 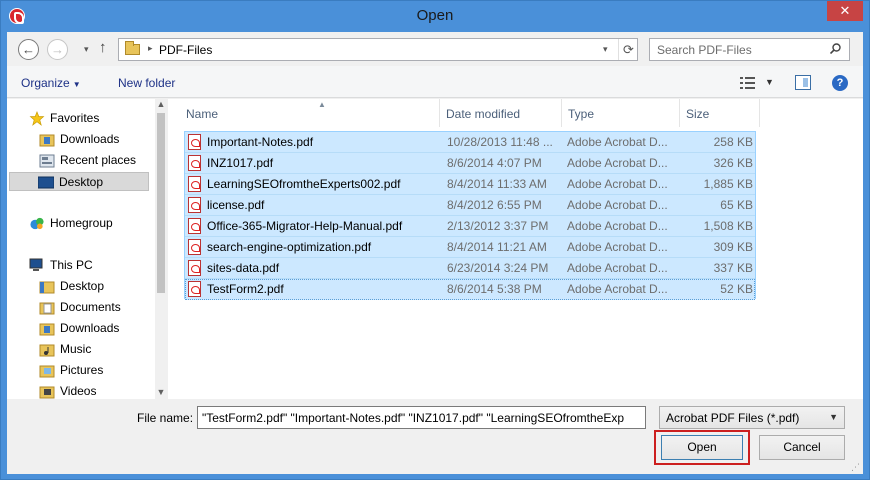 What do you see at coordinates (494, 163) in the screenshot?
I see `file-date: 8/6/2014 4:07 PM` at bounding box center [494, 163].